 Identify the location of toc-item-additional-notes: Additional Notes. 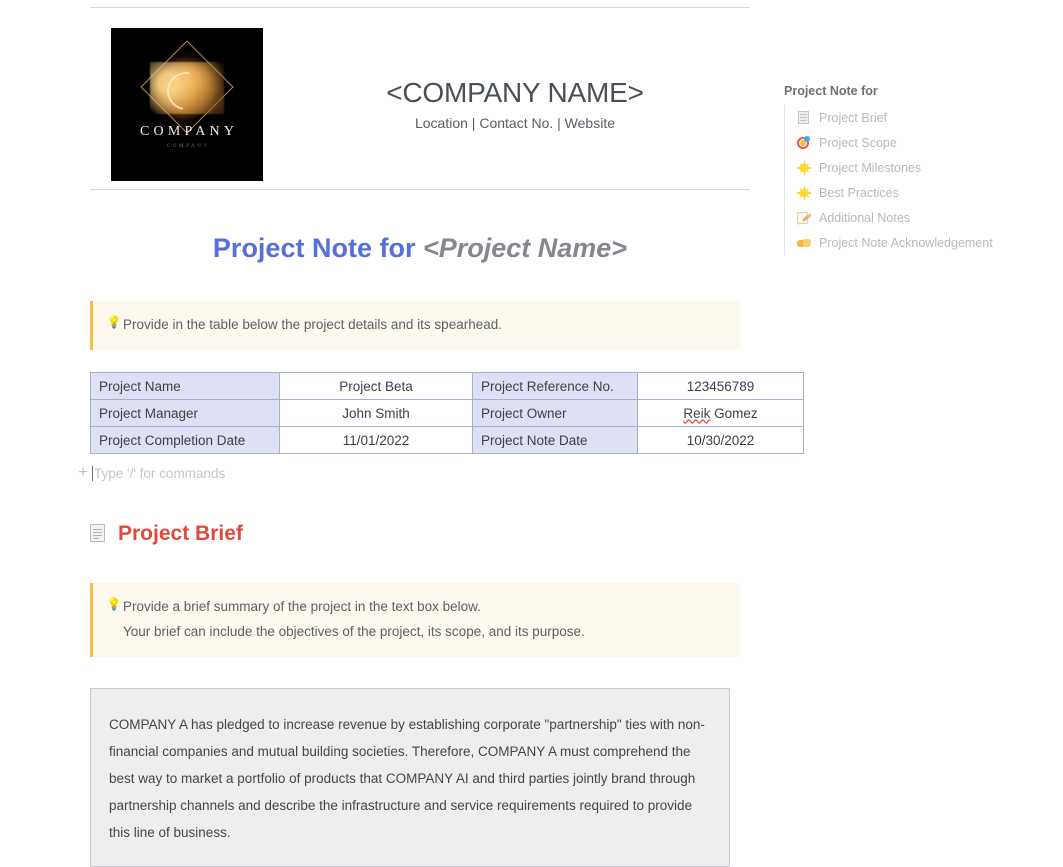
(914, 217).